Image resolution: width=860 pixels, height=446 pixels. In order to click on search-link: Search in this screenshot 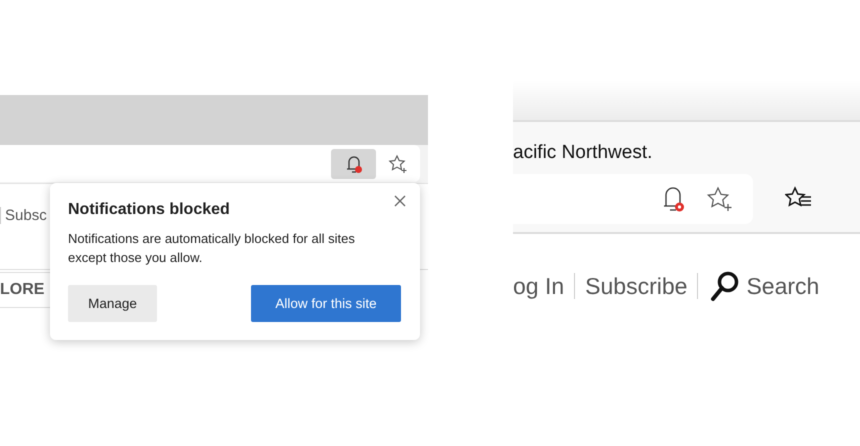, I will do `click(759, 286)`.